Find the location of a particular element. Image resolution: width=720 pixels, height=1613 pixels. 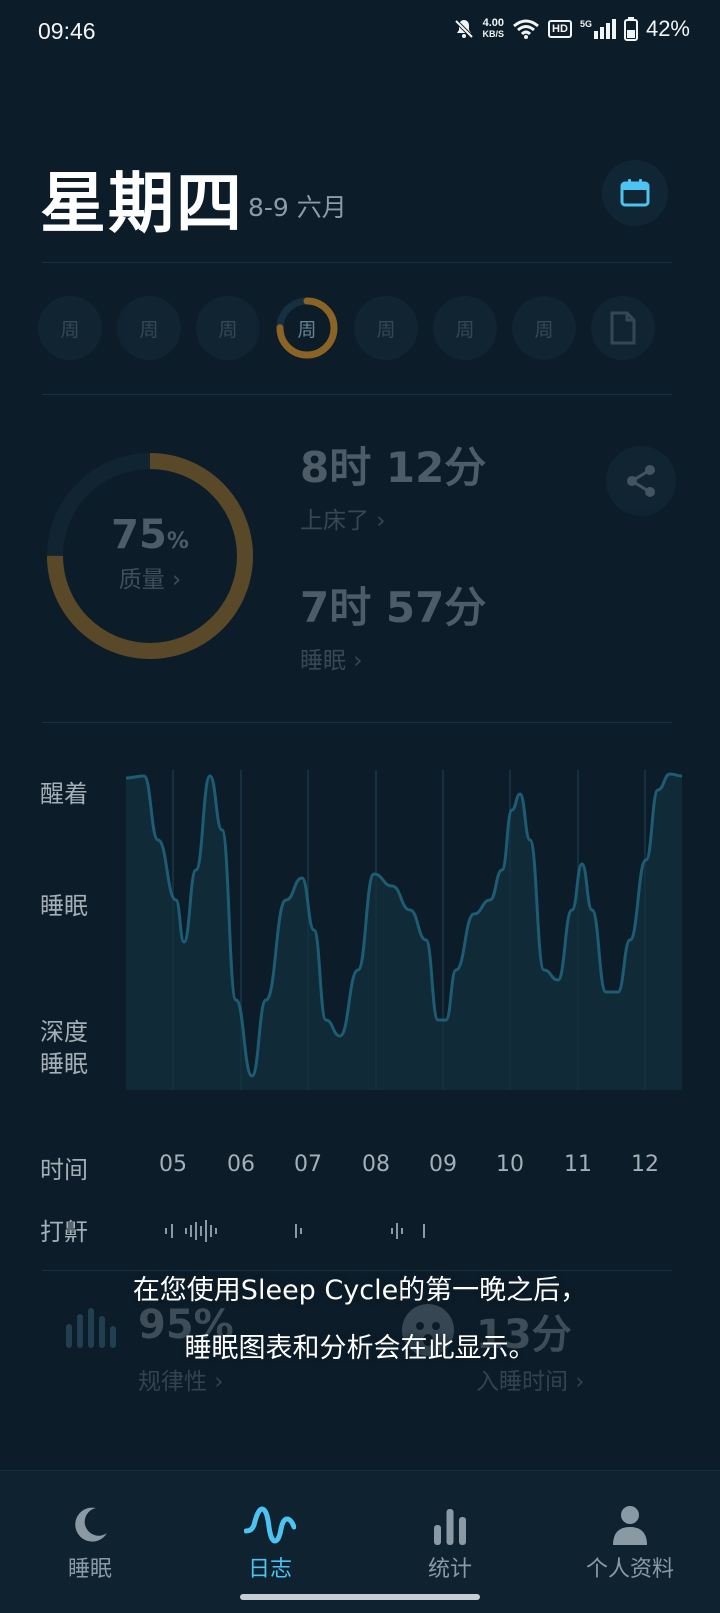

asleep-label: 睡眠 › is located at coordinates (331, 661).